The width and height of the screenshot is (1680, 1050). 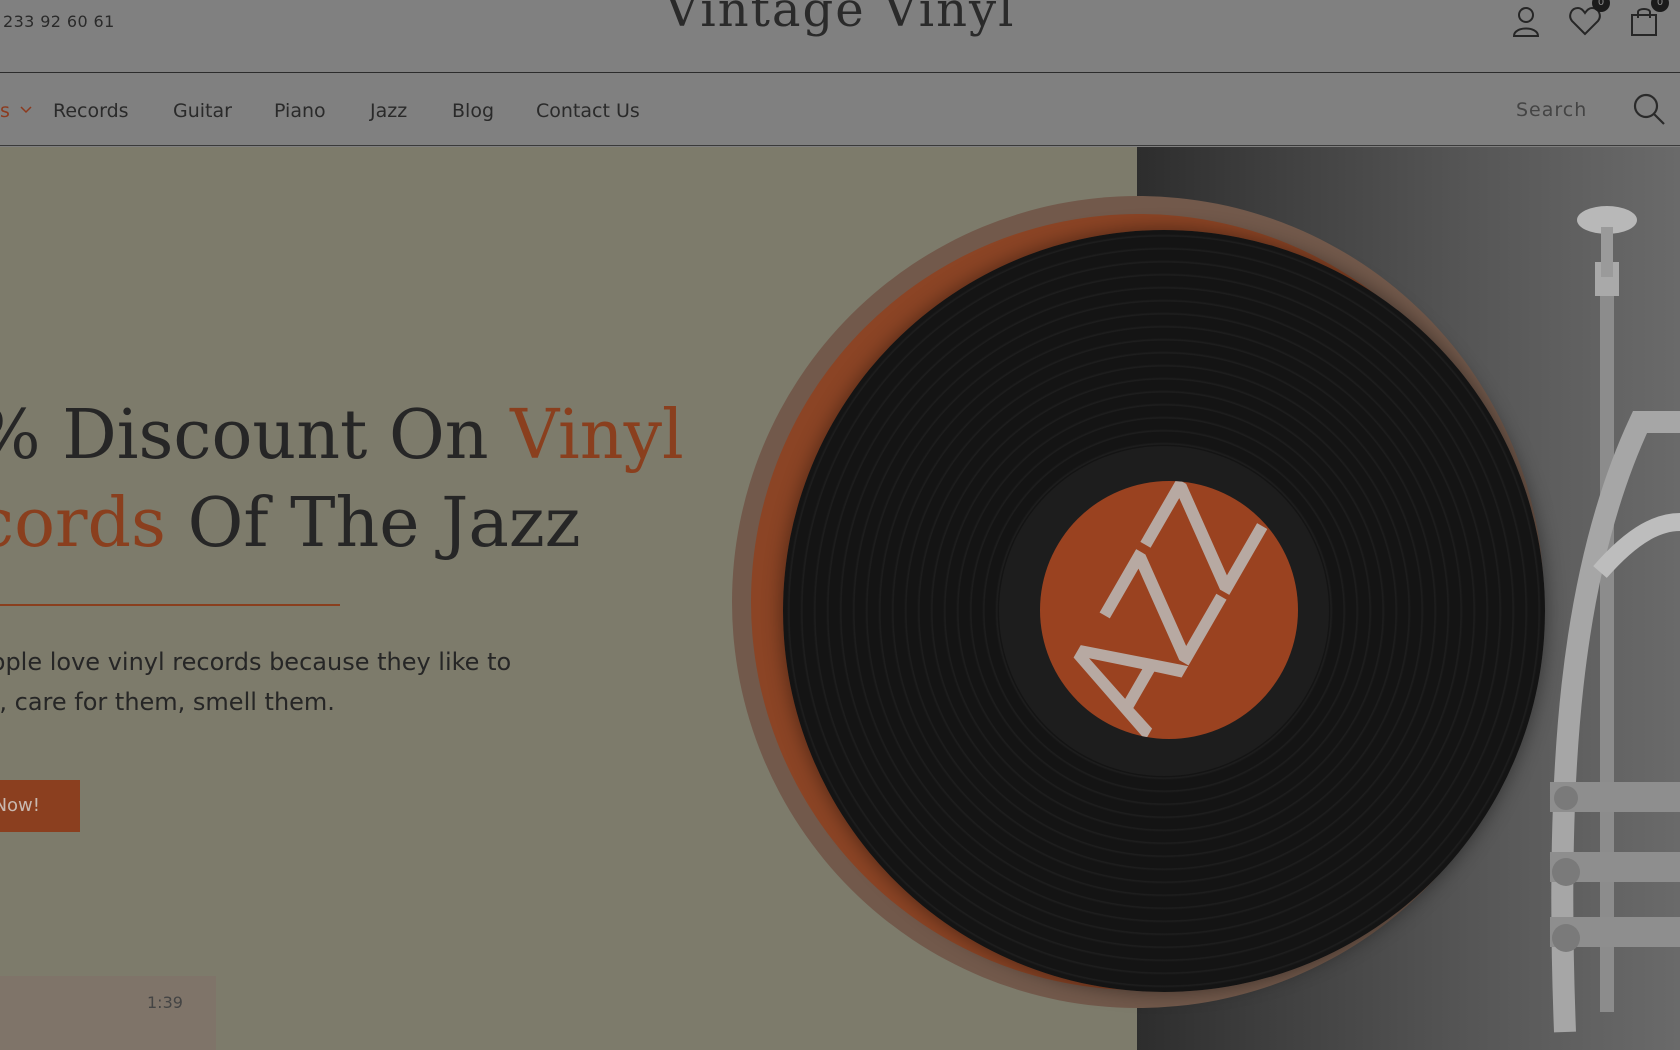 I want to click on headline-part: % Discount On, so click(x=255, y=435).